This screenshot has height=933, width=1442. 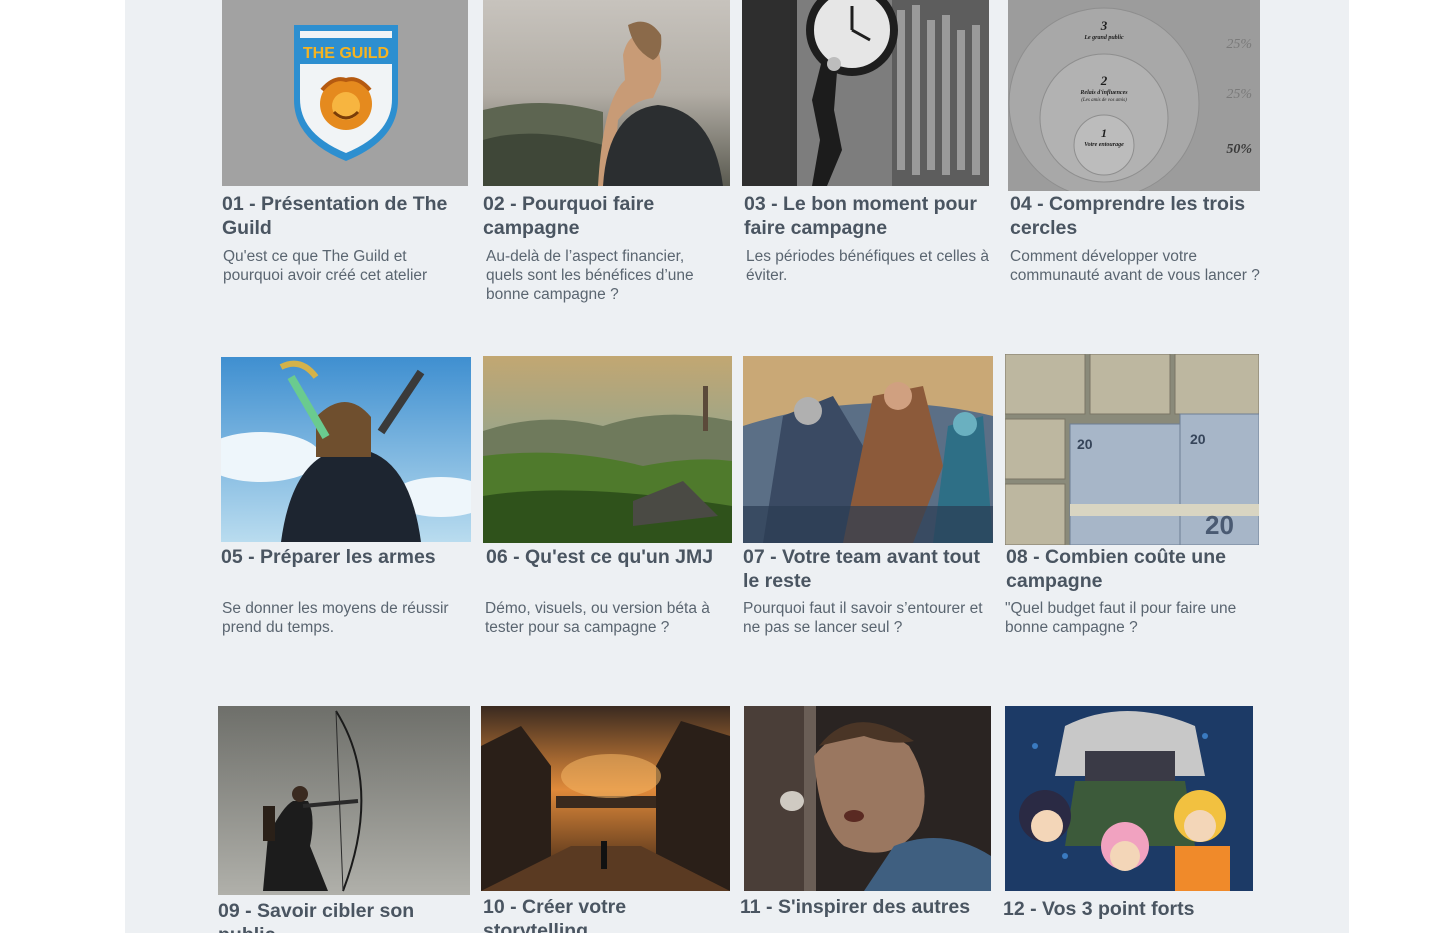 I want to click on lesson-title: 07 - Votre team avant tout le reste, so click(x=869, y=569).